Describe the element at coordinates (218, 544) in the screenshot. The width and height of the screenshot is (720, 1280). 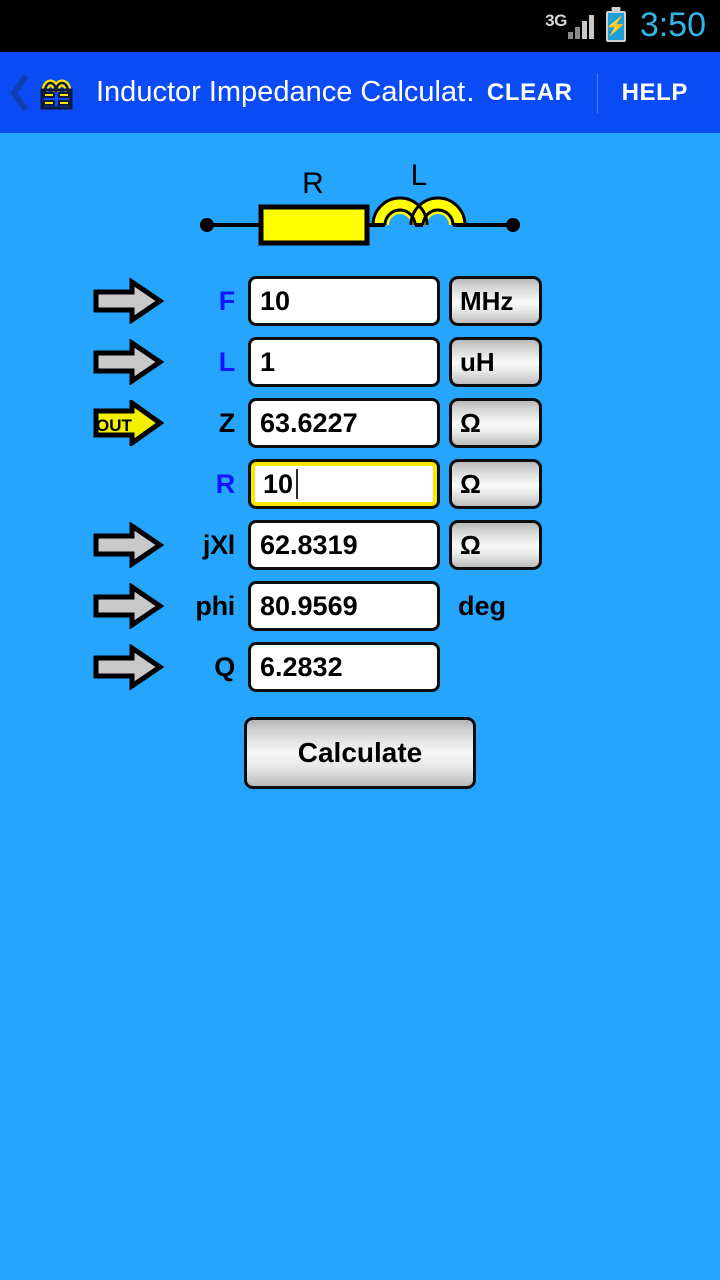
I see `row-label-jxl: jXl` at that location.